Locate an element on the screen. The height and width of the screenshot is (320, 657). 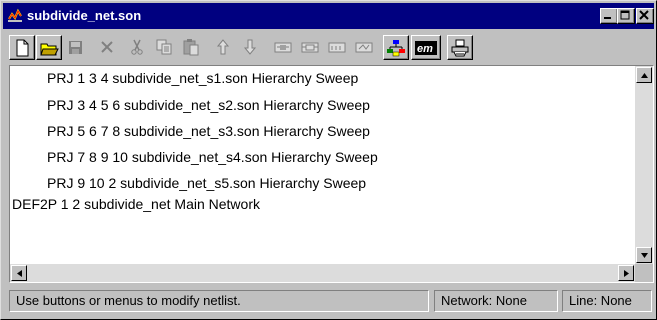
add-project-button is located at coordinates (311, 47).